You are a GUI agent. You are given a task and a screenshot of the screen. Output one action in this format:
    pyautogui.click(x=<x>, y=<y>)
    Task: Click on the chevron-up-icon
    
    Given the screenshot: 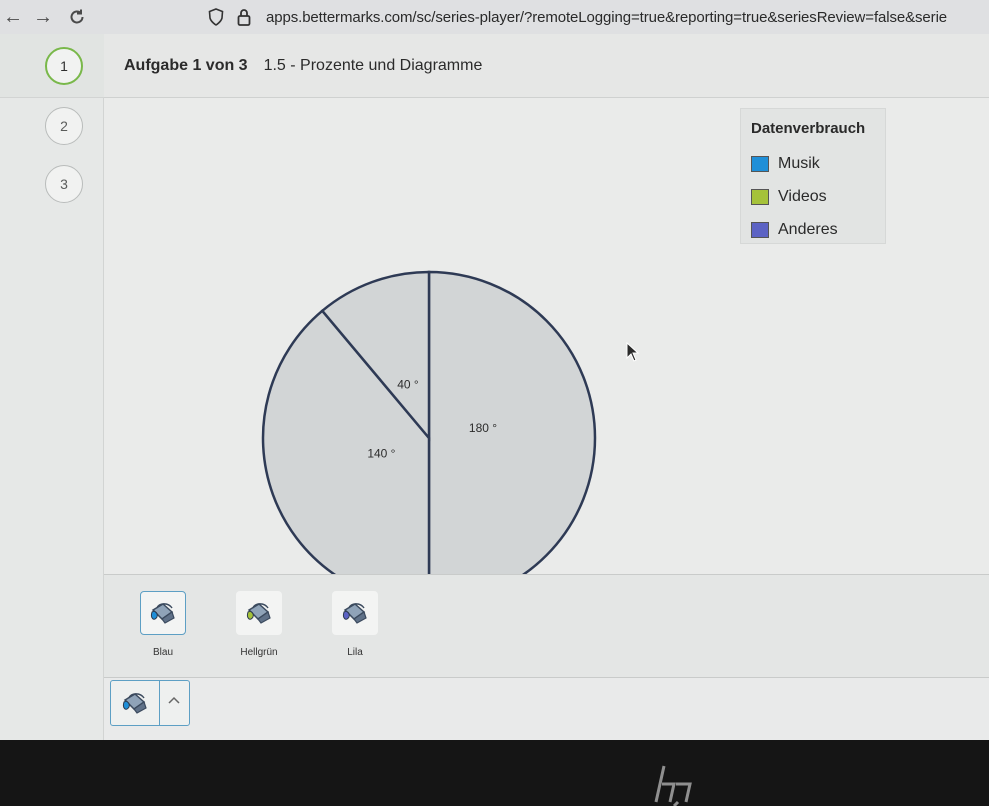 What is the action you would take?
    pyautogui.click(x=174, y=700)
    